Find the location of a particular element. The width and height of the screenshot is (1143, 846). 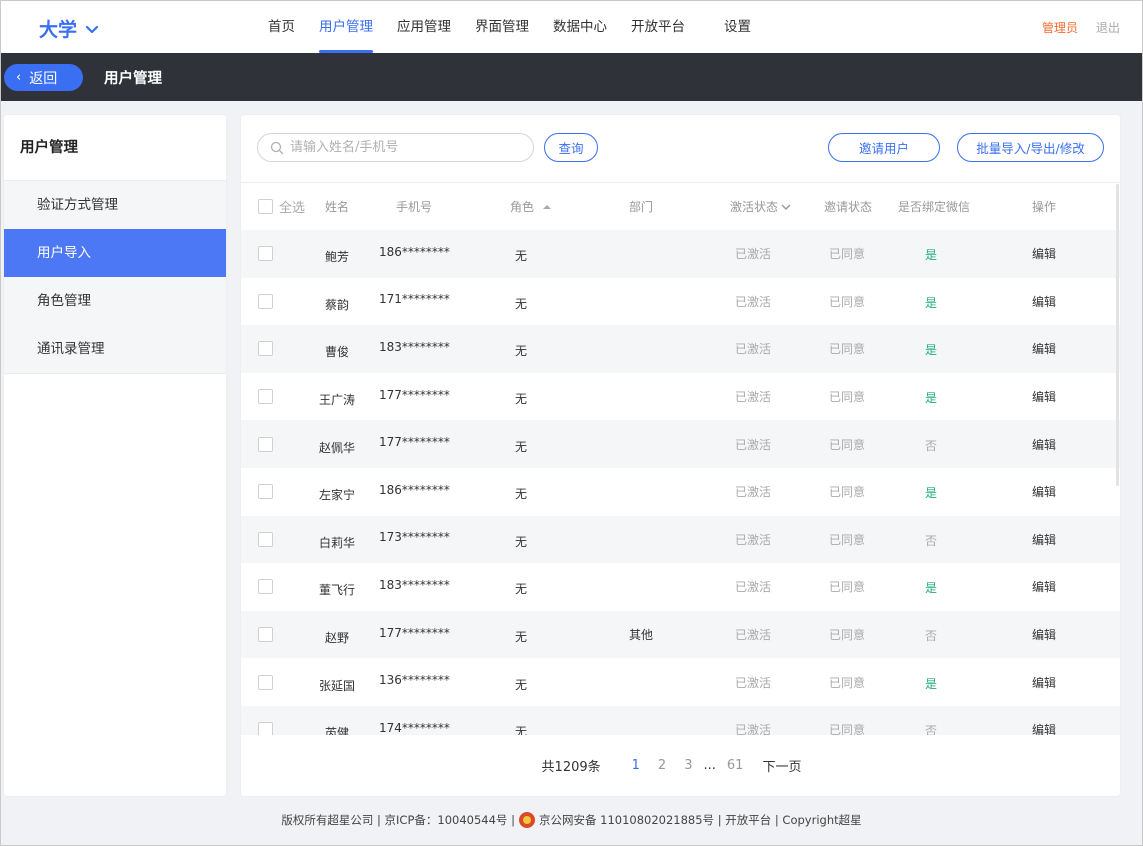

header-phone: 手机号 is located at coordinates (414, 207).